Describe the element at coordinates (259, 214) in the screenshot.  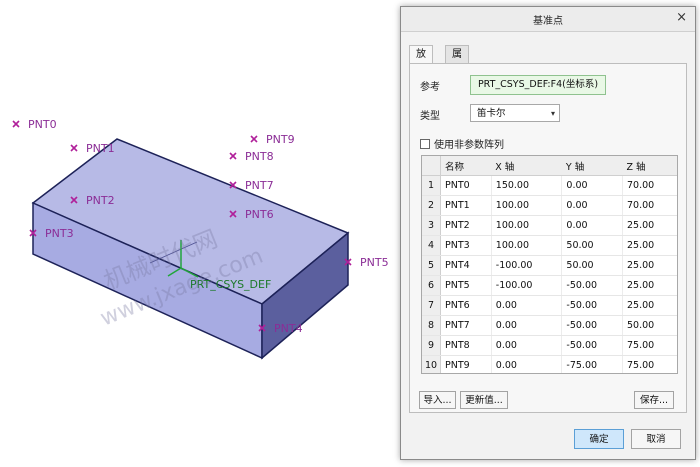
I see `datum-point-label: PNT6` at that location.